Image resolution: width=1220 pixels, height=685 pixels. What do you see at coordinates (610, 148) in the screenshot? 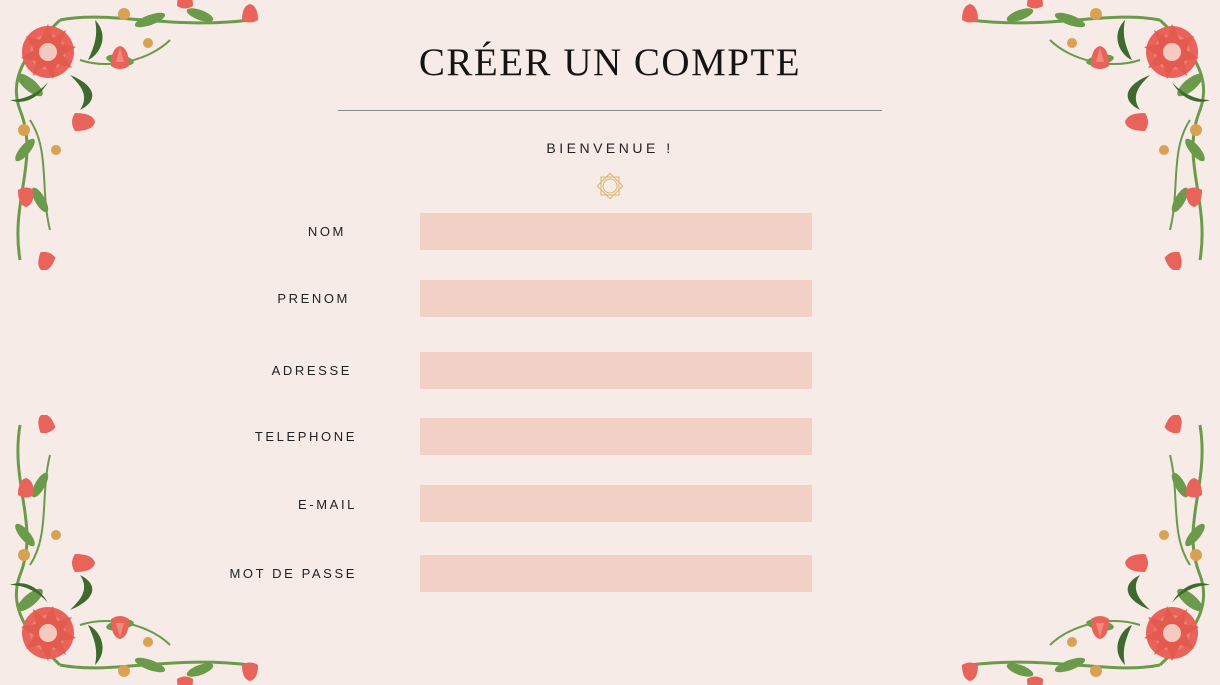
I see `welcome-subtitle: BIENVENUE !` at bounding box center [610, 148].